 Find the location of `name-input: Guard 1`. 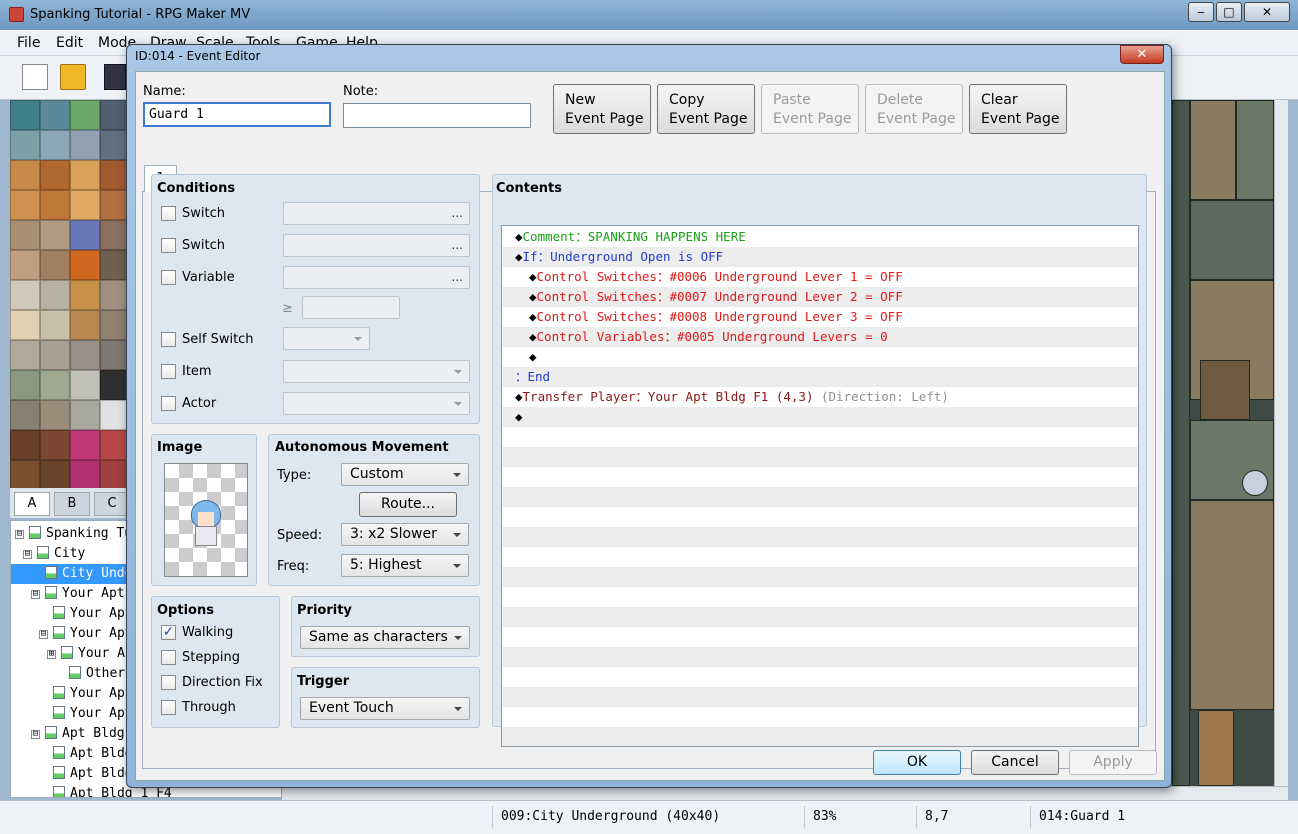

name-input: Guard 1 is located at coordinates (237, 114).